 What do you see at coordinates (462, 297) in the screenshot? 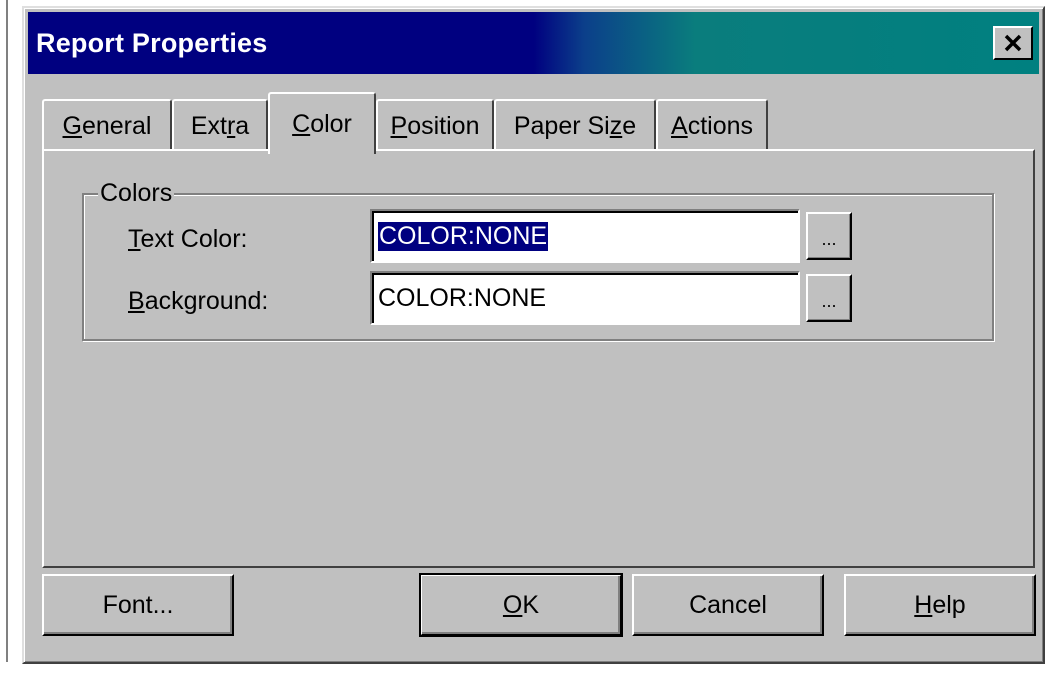
I see `background-color-value: COLOR:NONE` at bounding box center [462, 297].